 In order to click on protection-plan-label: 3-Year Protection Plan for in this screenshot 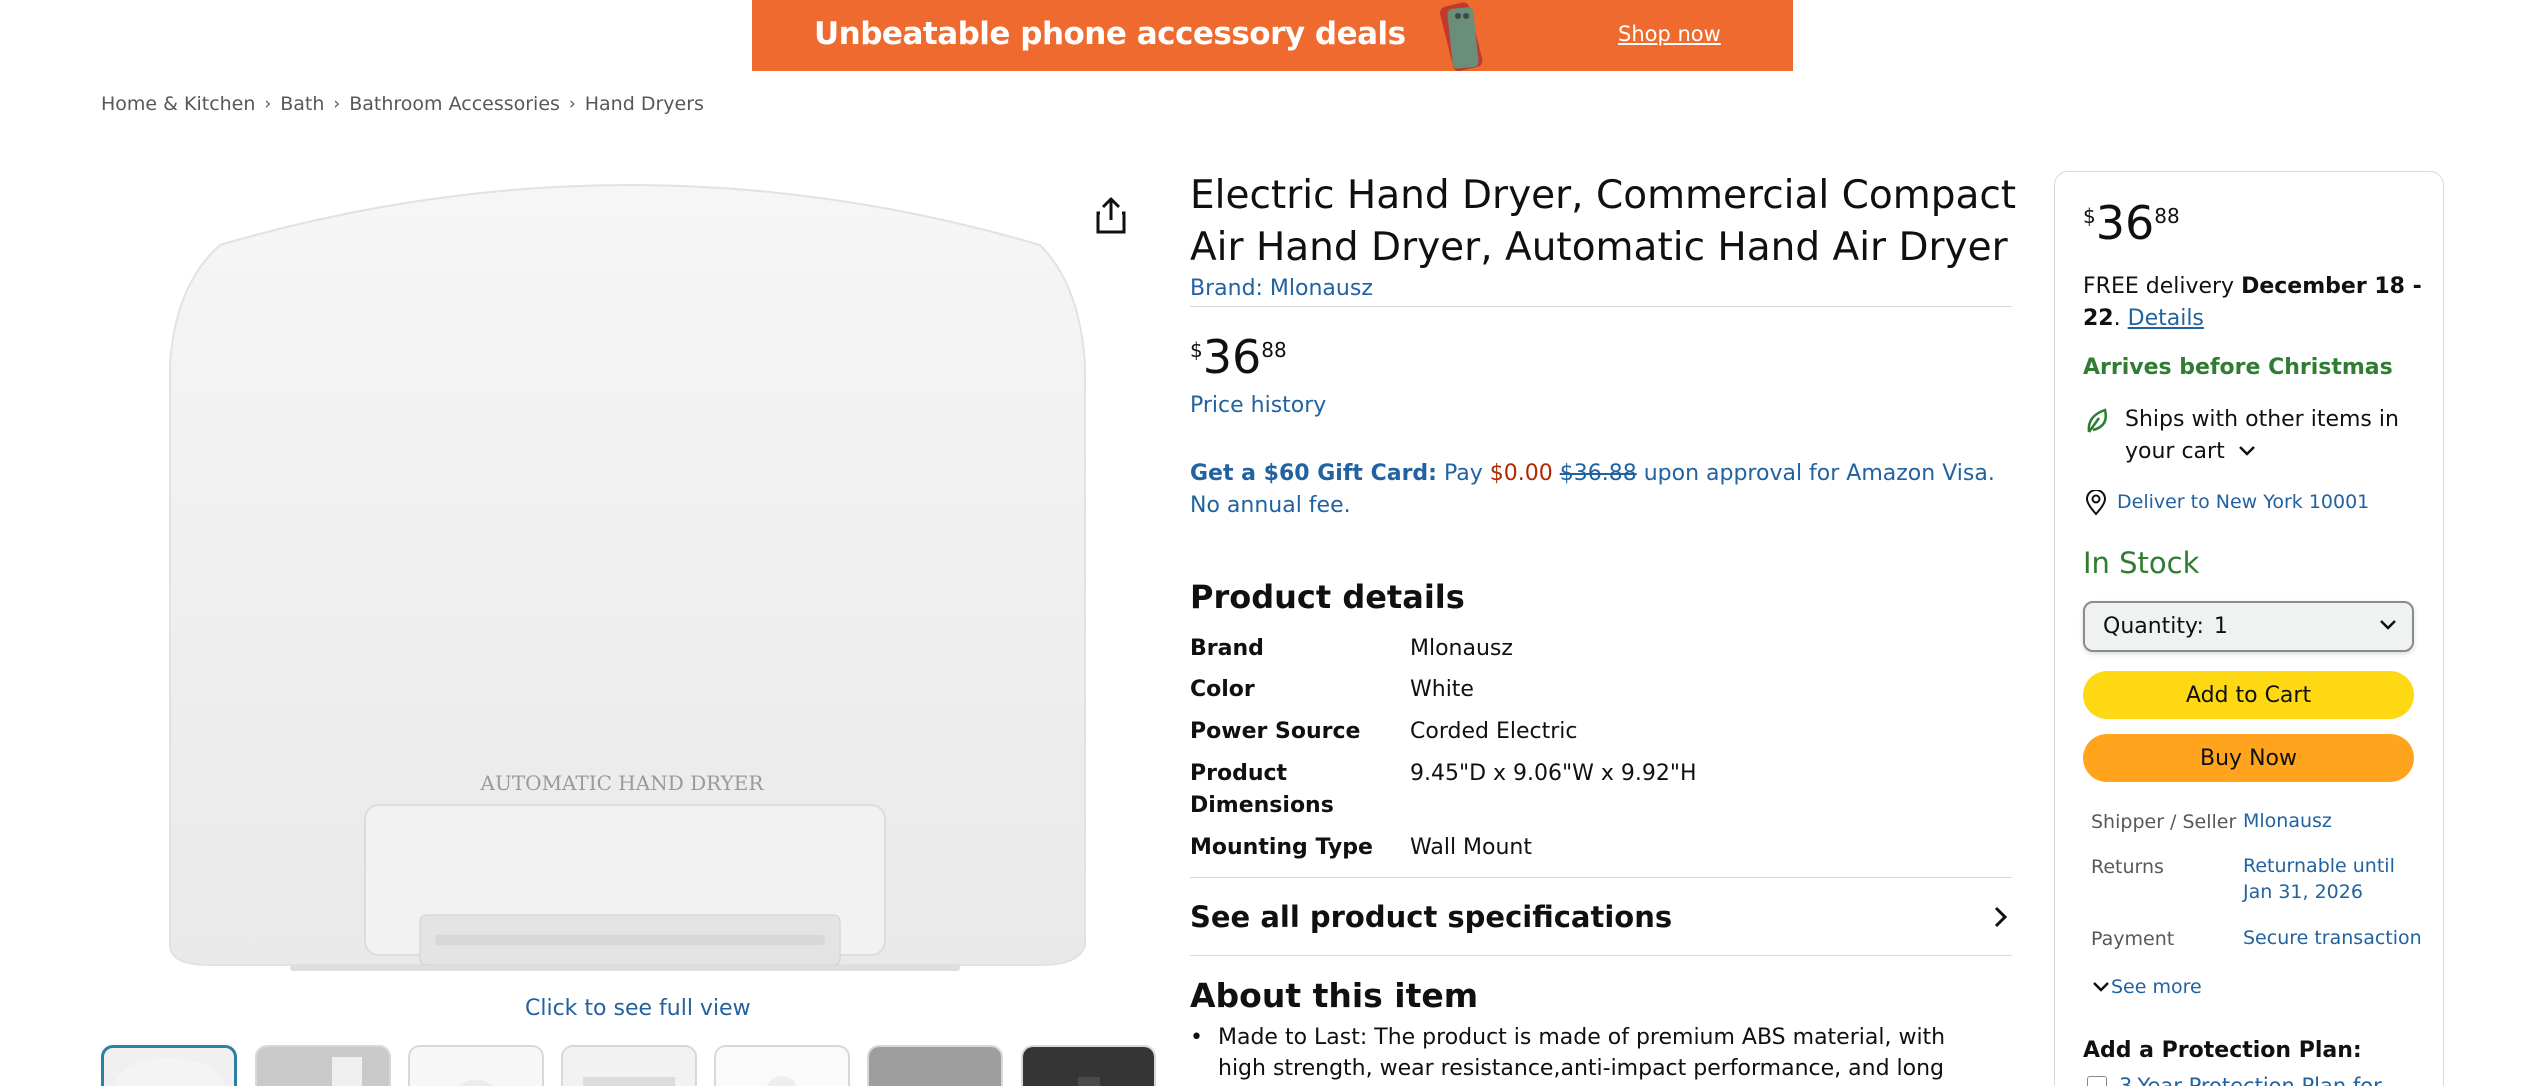, I will do `click(2250, 1080)`.